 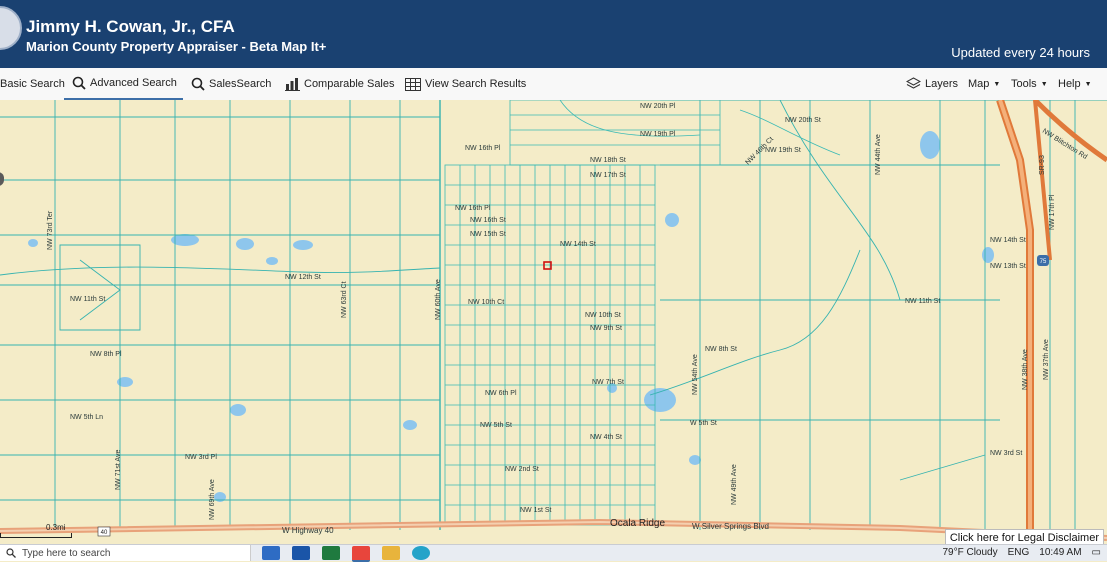 I want to click on street-label: W Silver Springs Blvd, so click(x=730, y=526).